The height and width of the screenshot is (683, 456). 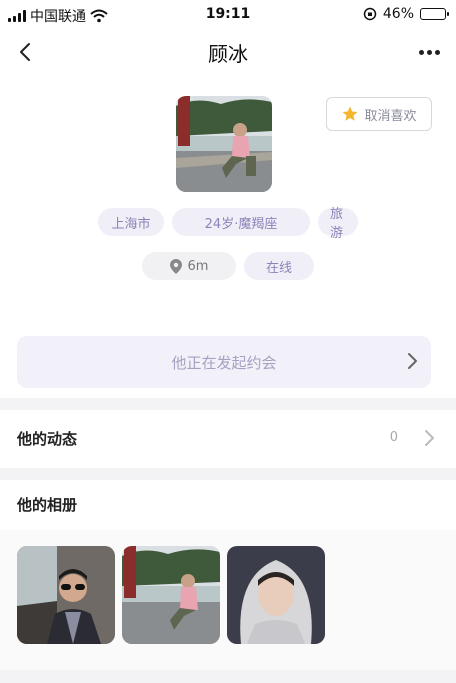 I want to click on profile-avatar, so click(x=224, y=144).